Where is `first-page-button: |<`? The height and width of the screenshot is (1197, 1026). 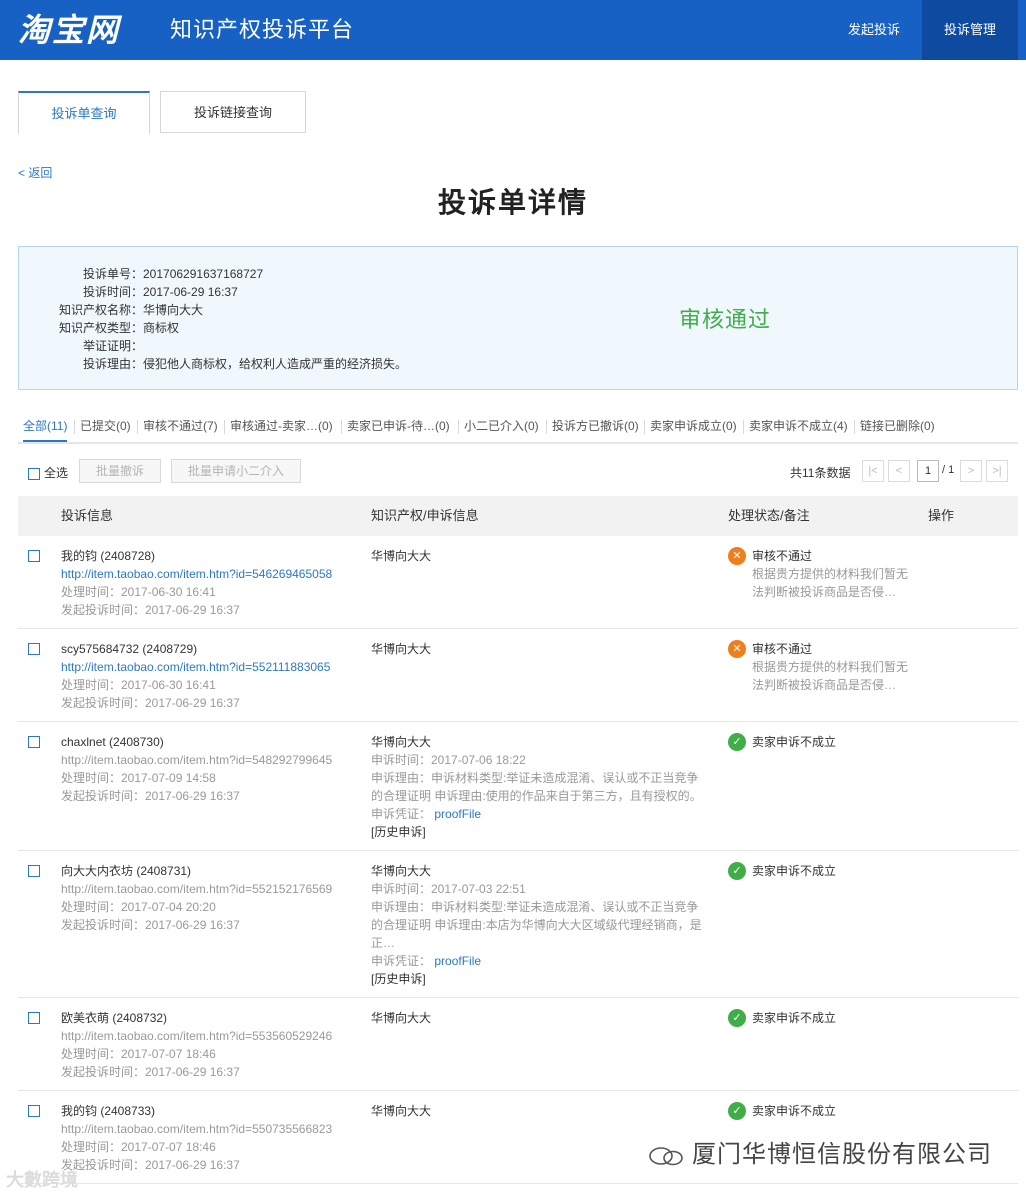 first-page-button: |< is located at coordinates (873, 471).